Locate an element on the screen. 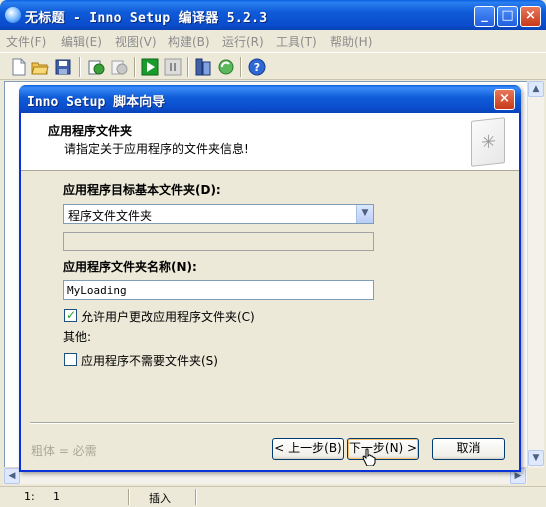  wizard-icon is located at coordinates (203, 67).